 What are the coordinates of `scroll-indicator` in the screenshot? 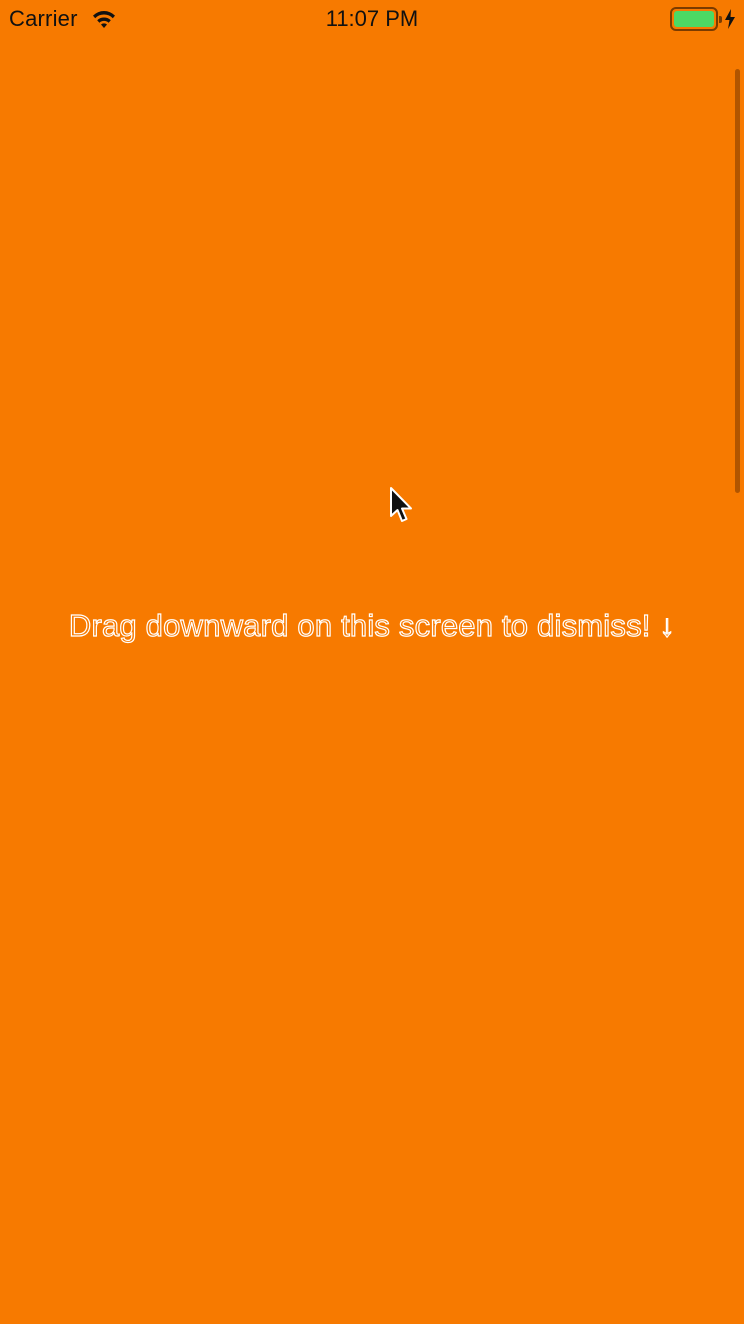 It's located at (737, 281).